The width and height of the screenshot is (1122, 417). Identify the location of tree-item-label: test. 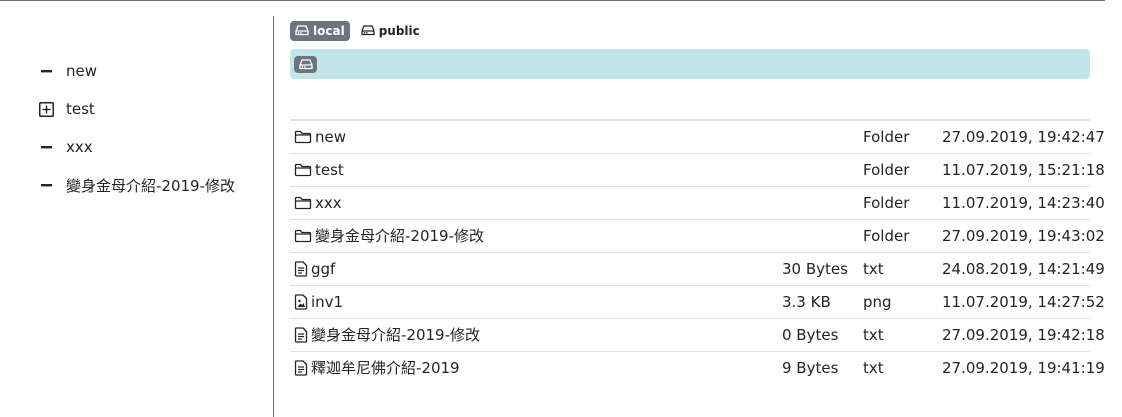
(80, 109).